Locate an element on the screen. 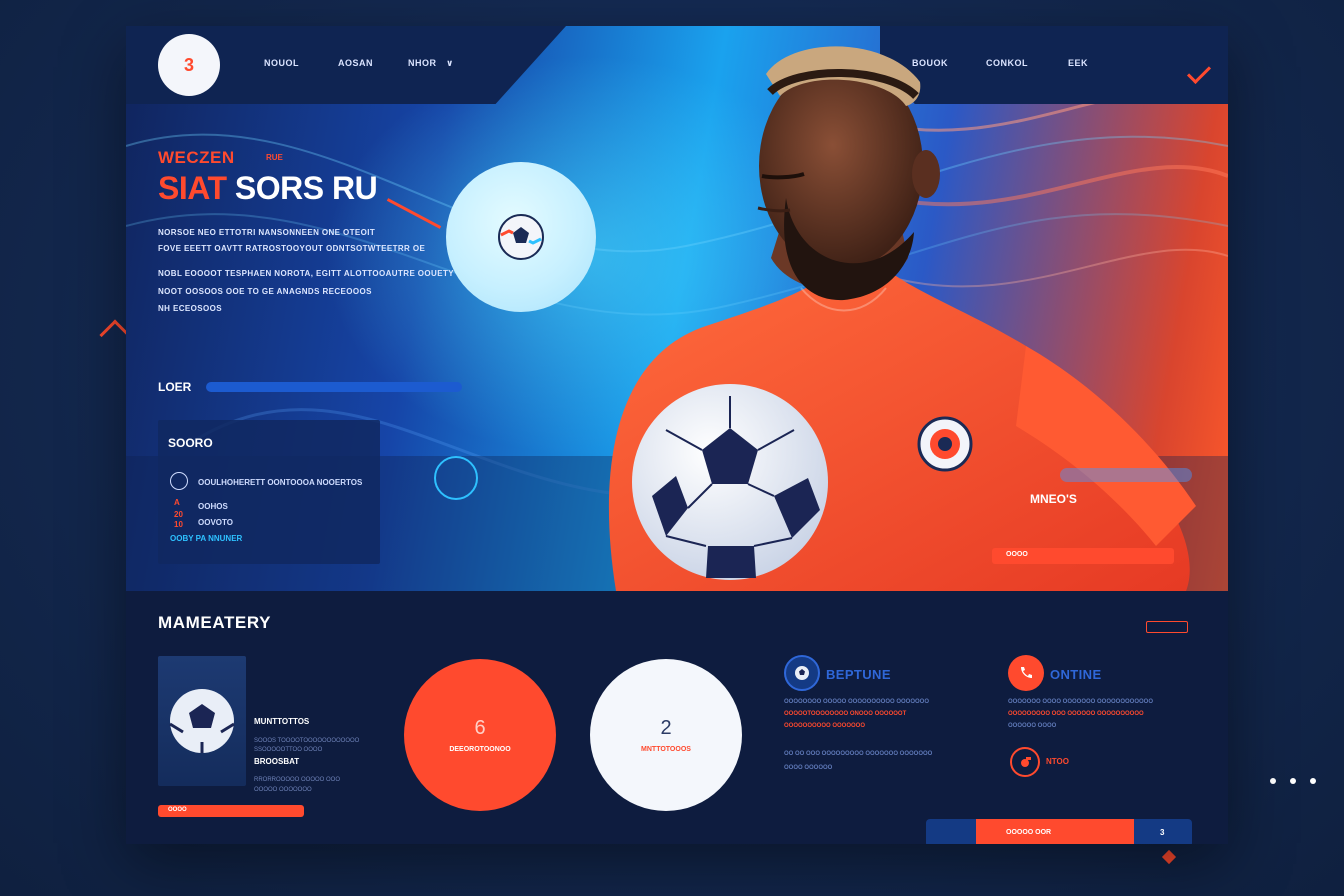  right-label: MNEO'S is located at coordinates (1053, 499).